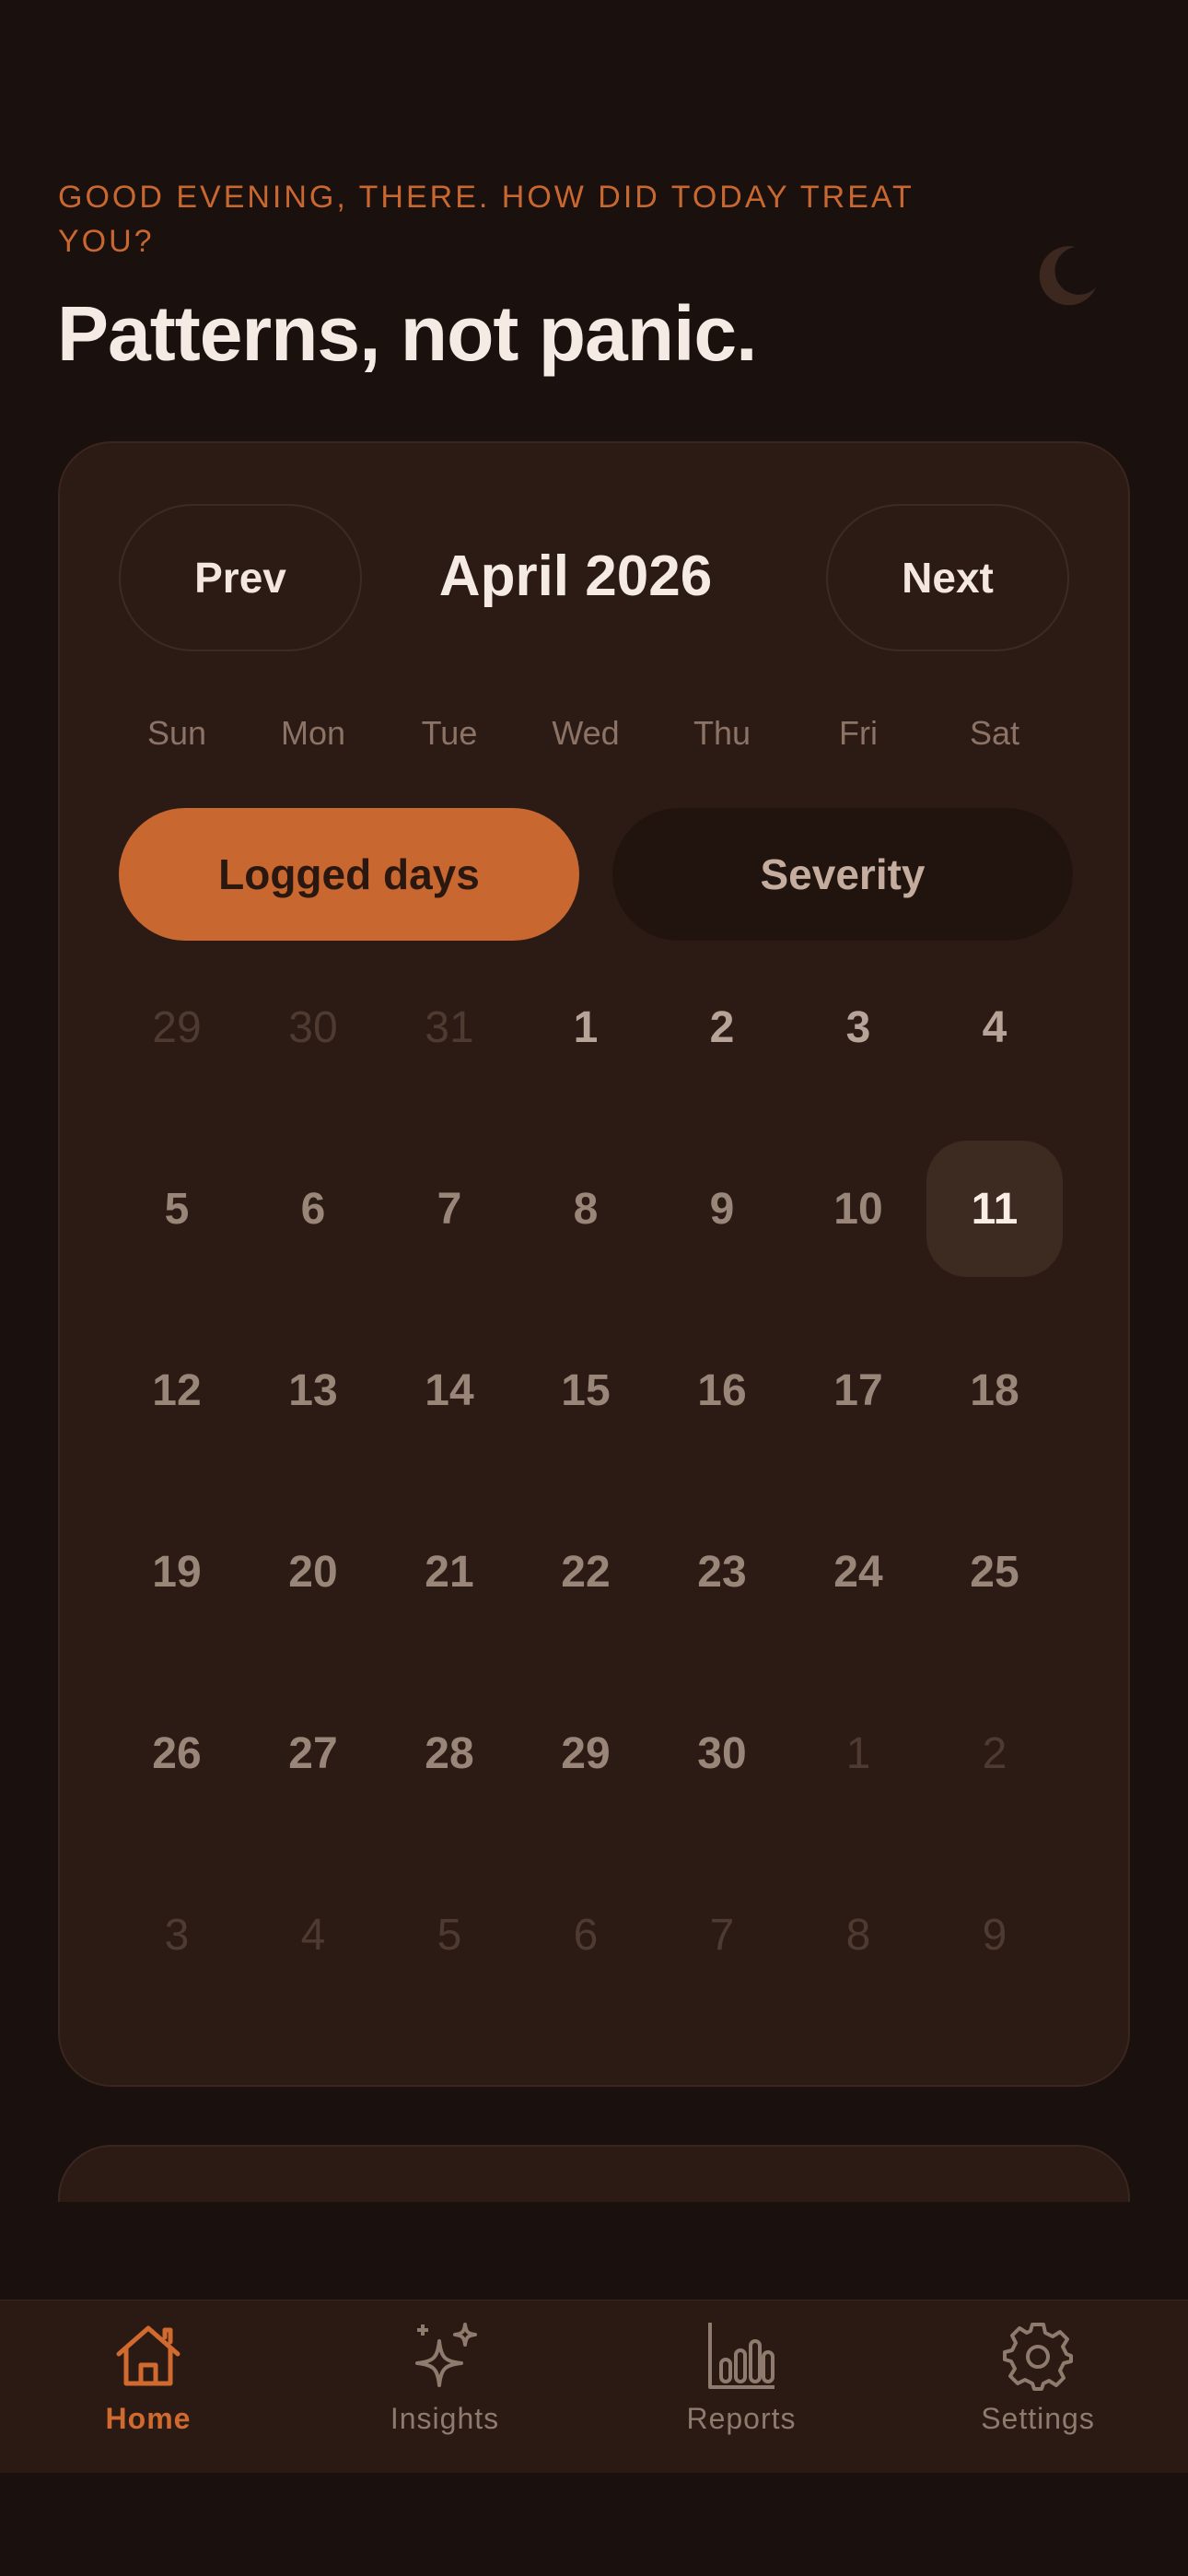 Image resolution: width=1188 pixels, height=2576 pixels. What do you see at coordinates (449, 1753) in the screenshot?
I see `calendar-day: 28` at bounding box center [449, 1753].